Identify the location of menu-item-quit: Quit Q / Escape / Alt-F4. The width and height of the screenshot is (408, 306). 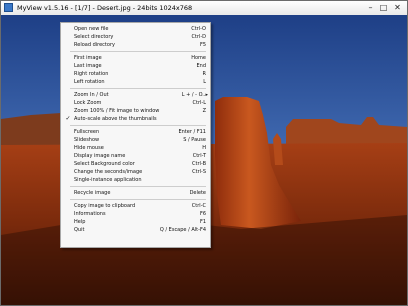
(135, 230).